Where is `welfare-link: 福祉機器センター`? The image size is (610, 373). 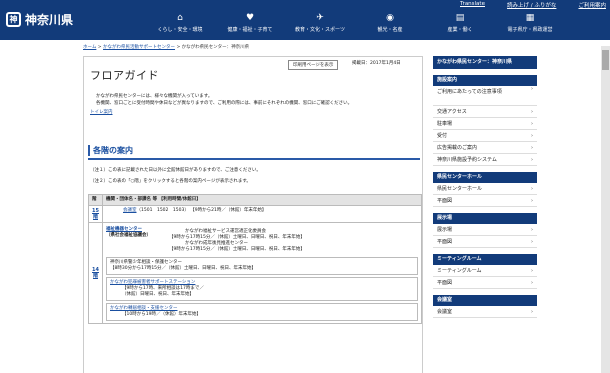 welfare-link: 福祉機器センター is located at coordinates (124, 229).